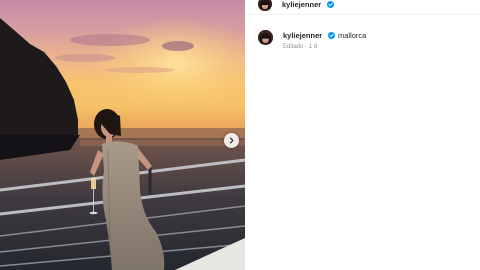 The height and width of the screenshot is (270, 480). What do you see at coordinates (302, 35) in the screenshot?
I see `caption-username: kyliejenner` at bounding box center [302, 35].